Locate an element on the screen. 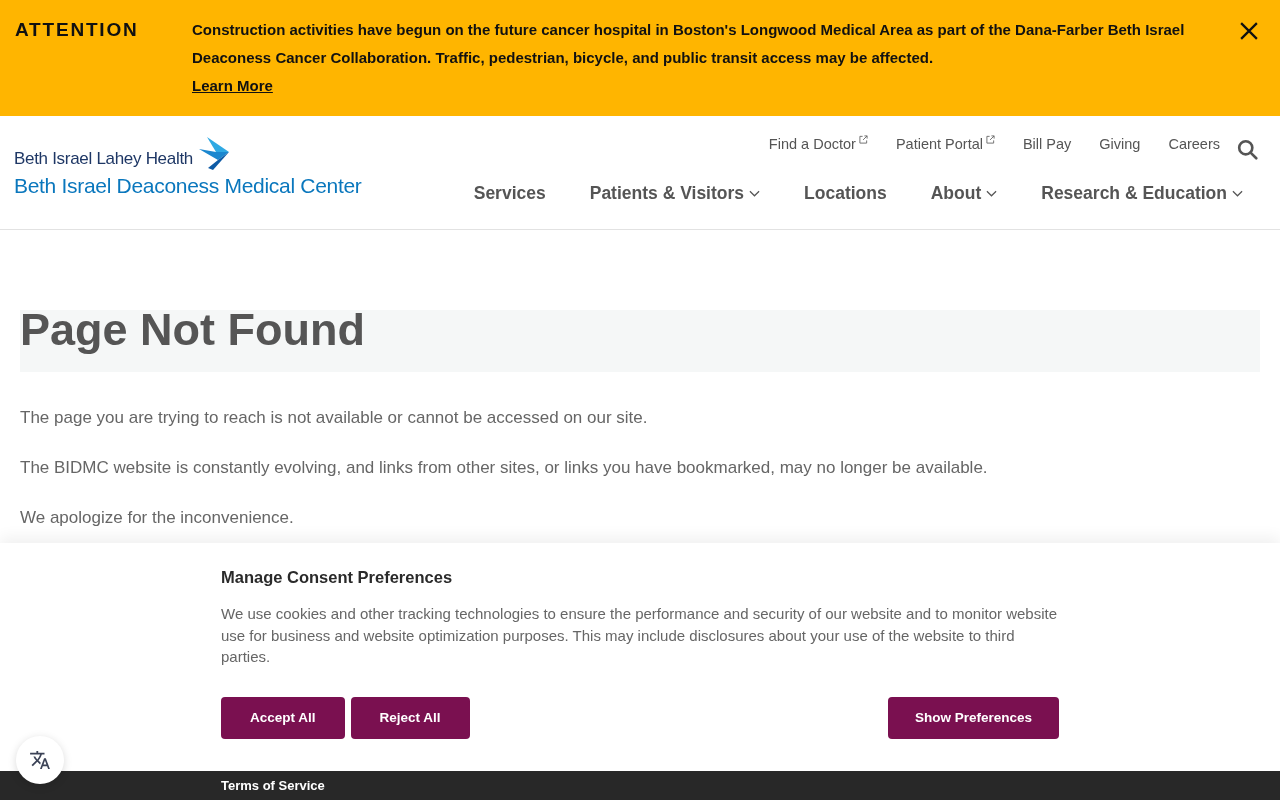 This screenshot has width=1280, height=800. close-button is located at coordinates (1249, 31).